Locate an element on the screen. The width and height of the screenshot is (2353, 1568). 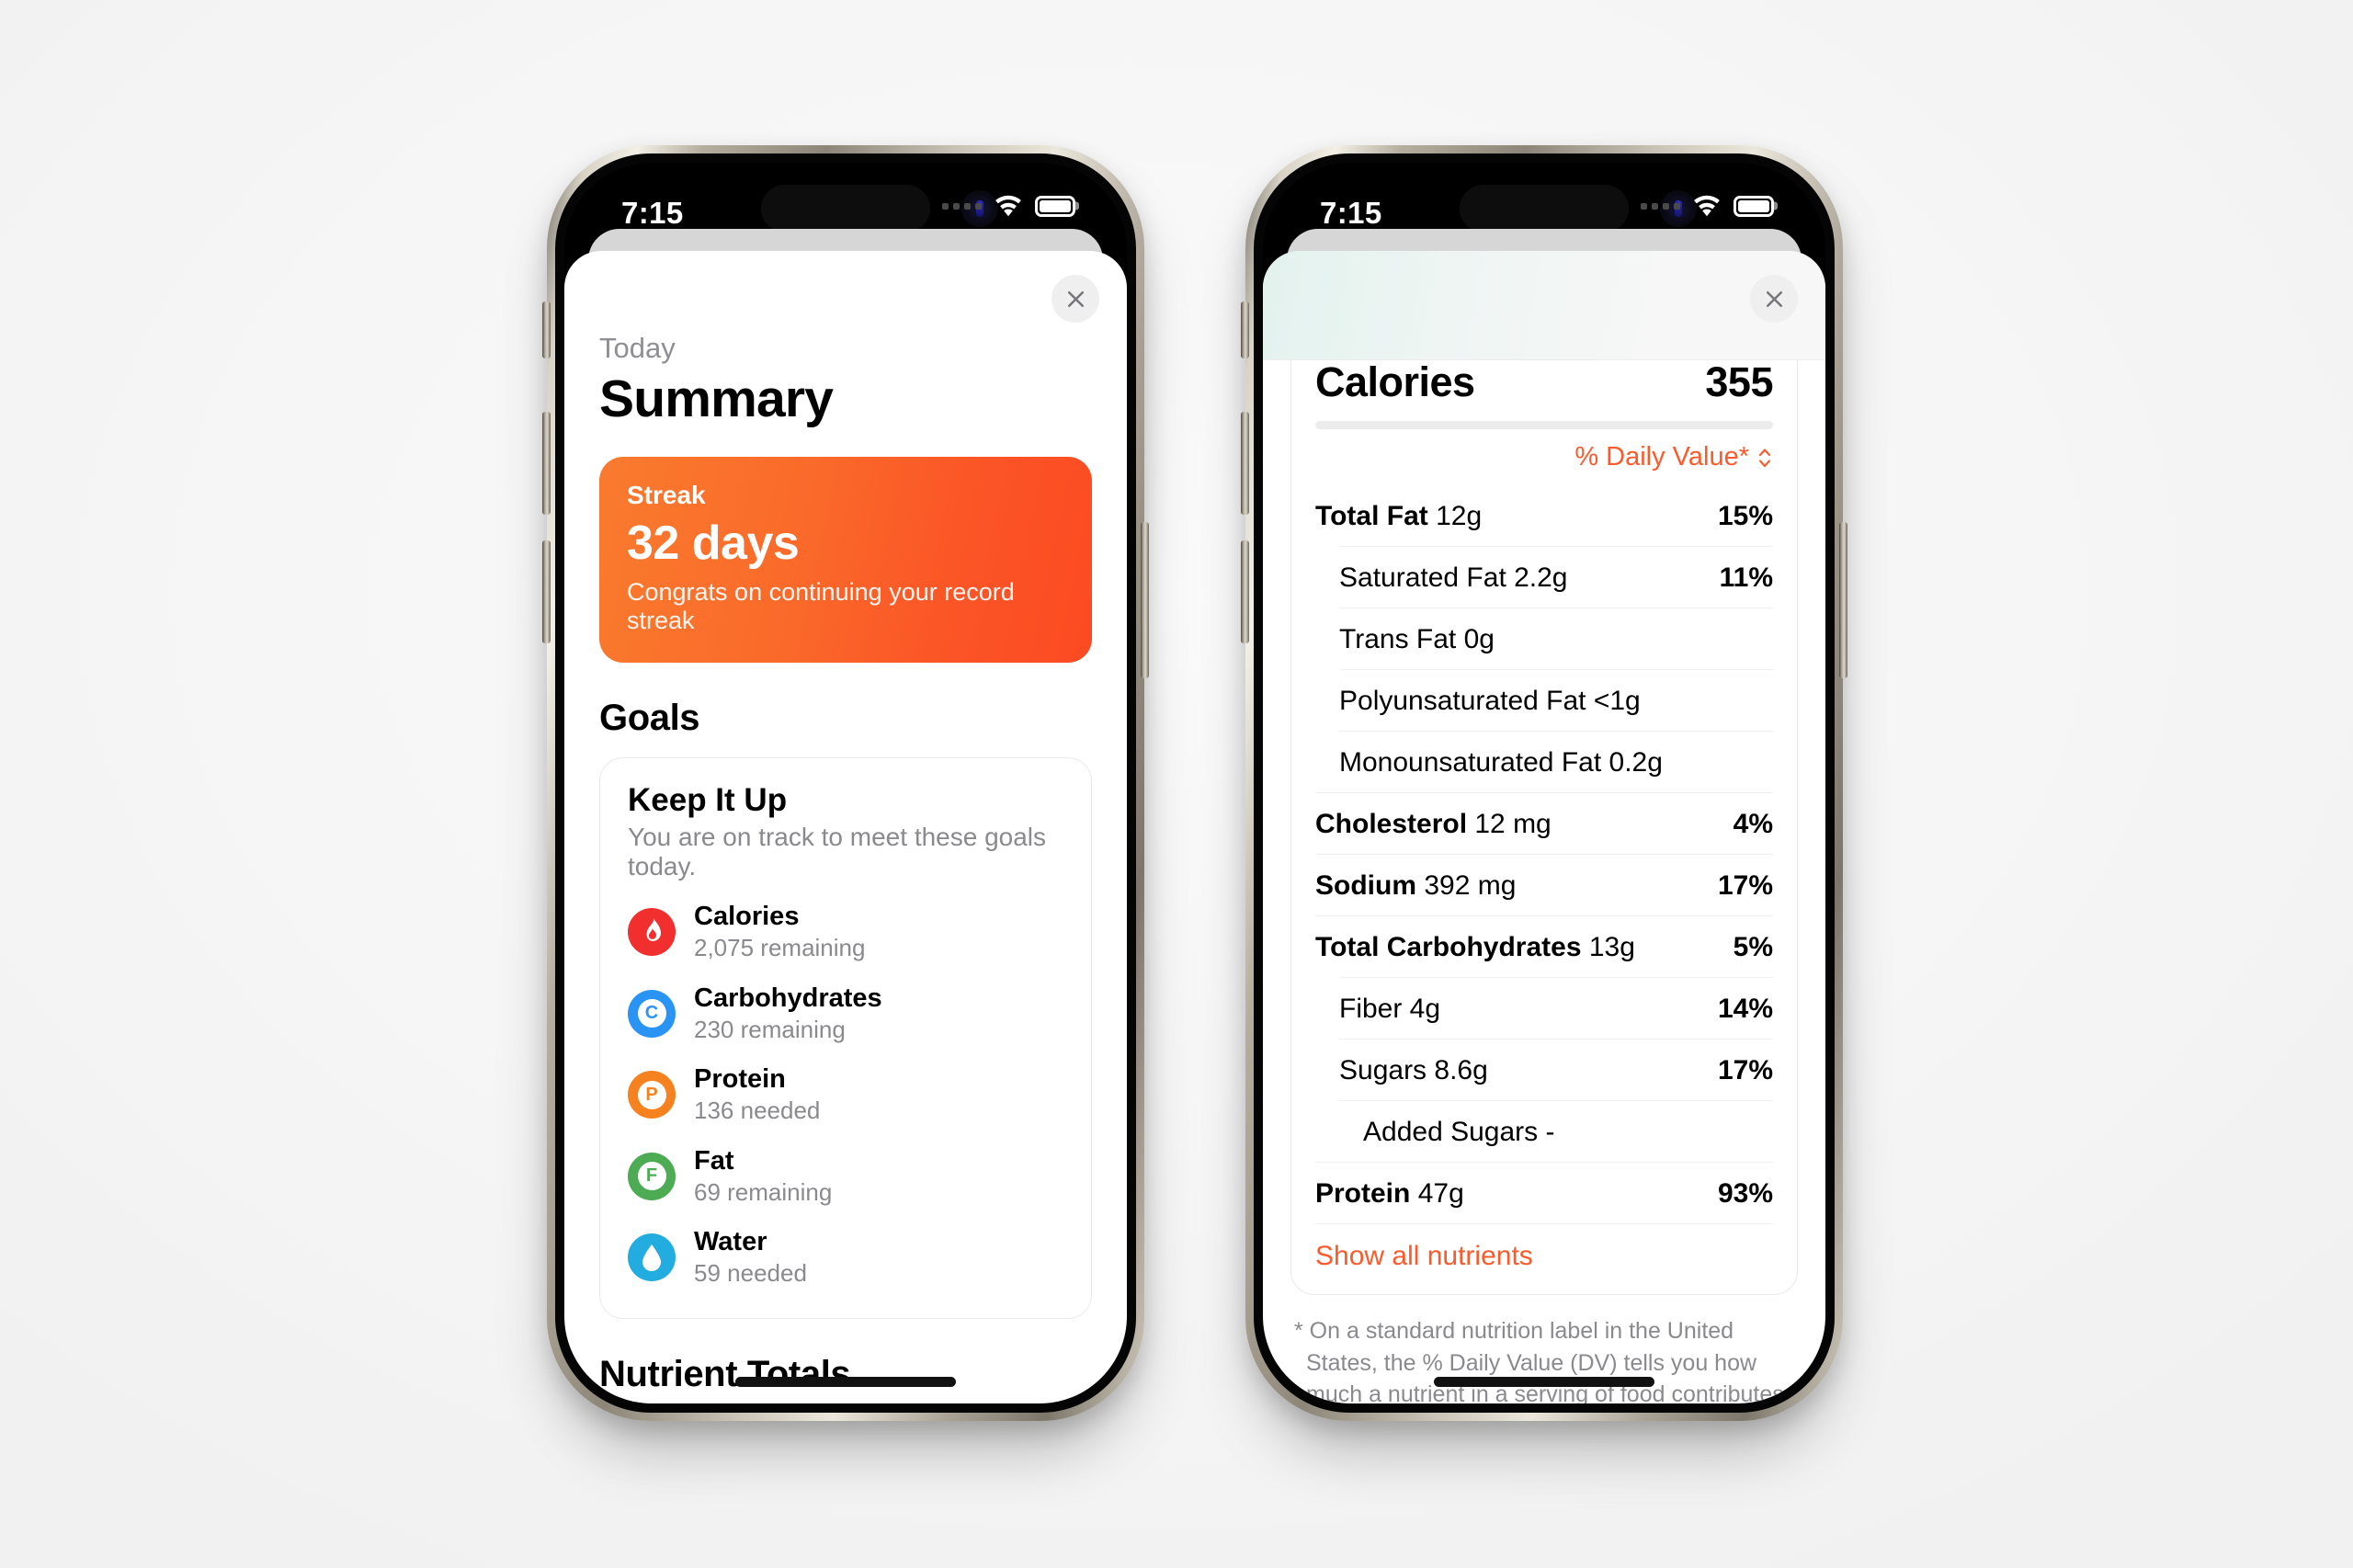
goal-icon-letter: F is located at coordinates (651, 1176).